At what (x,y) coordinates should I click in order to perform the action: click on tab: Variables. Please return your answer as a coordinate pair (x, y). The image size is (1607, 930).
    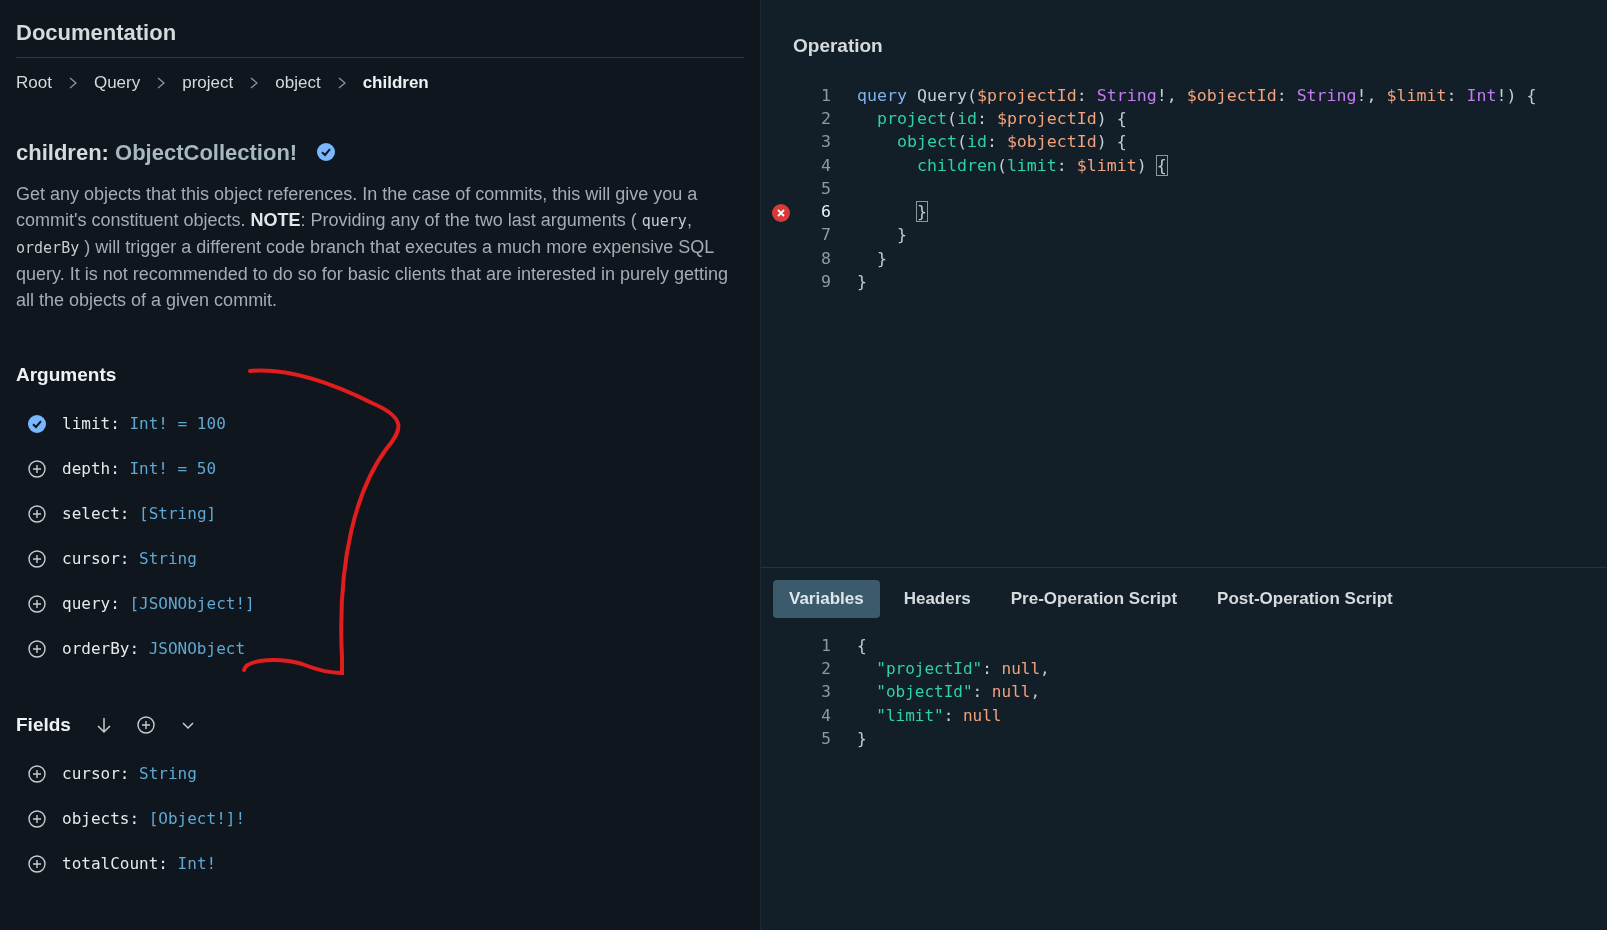
    Looking at the image, I should click on (826, 599).